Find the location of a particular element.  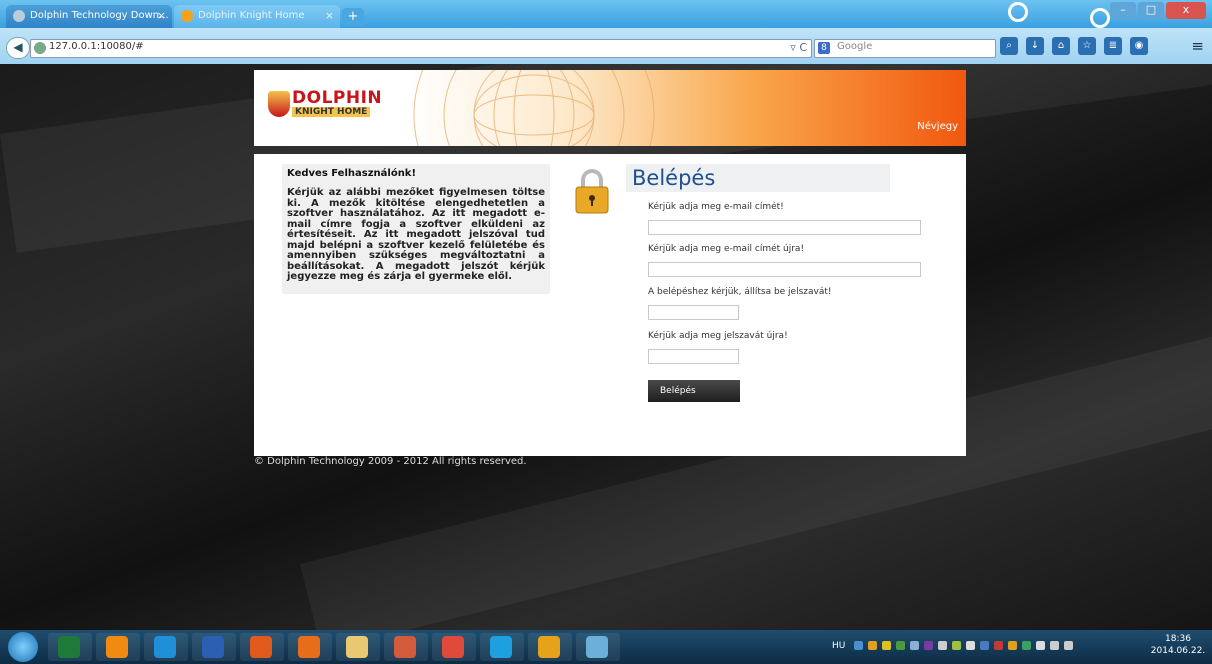

search-icon: ⌕ is located at coordinates (1009, 46).